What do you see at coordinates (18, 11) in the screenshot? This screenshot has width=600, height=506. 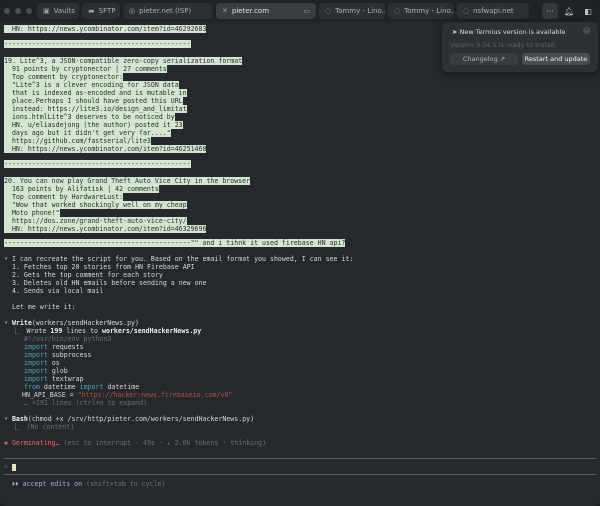 I see `window-minimize-button` at bounding box center [18, 11].